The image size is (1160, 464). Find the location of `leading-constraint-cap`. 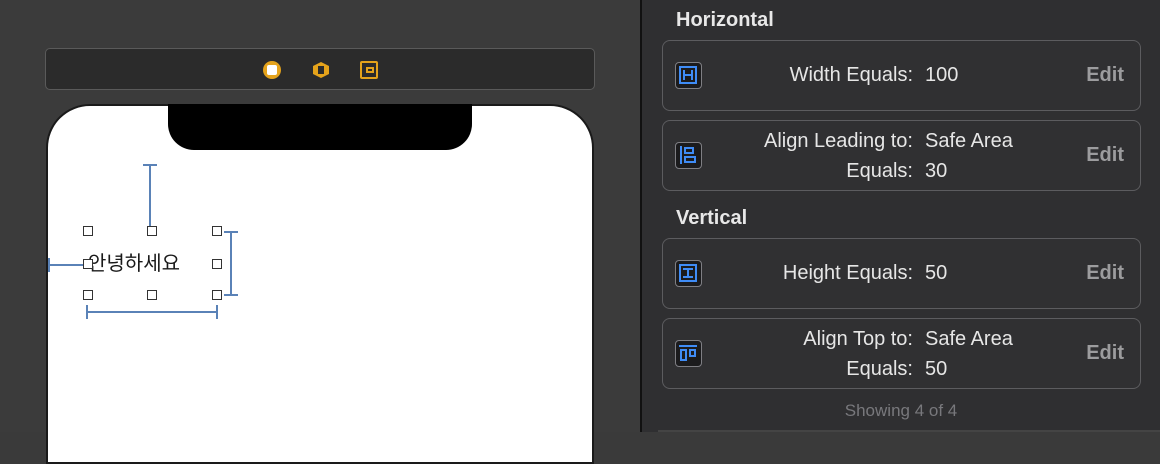

leading-constraint-cap is located at coordinates (49, 265).